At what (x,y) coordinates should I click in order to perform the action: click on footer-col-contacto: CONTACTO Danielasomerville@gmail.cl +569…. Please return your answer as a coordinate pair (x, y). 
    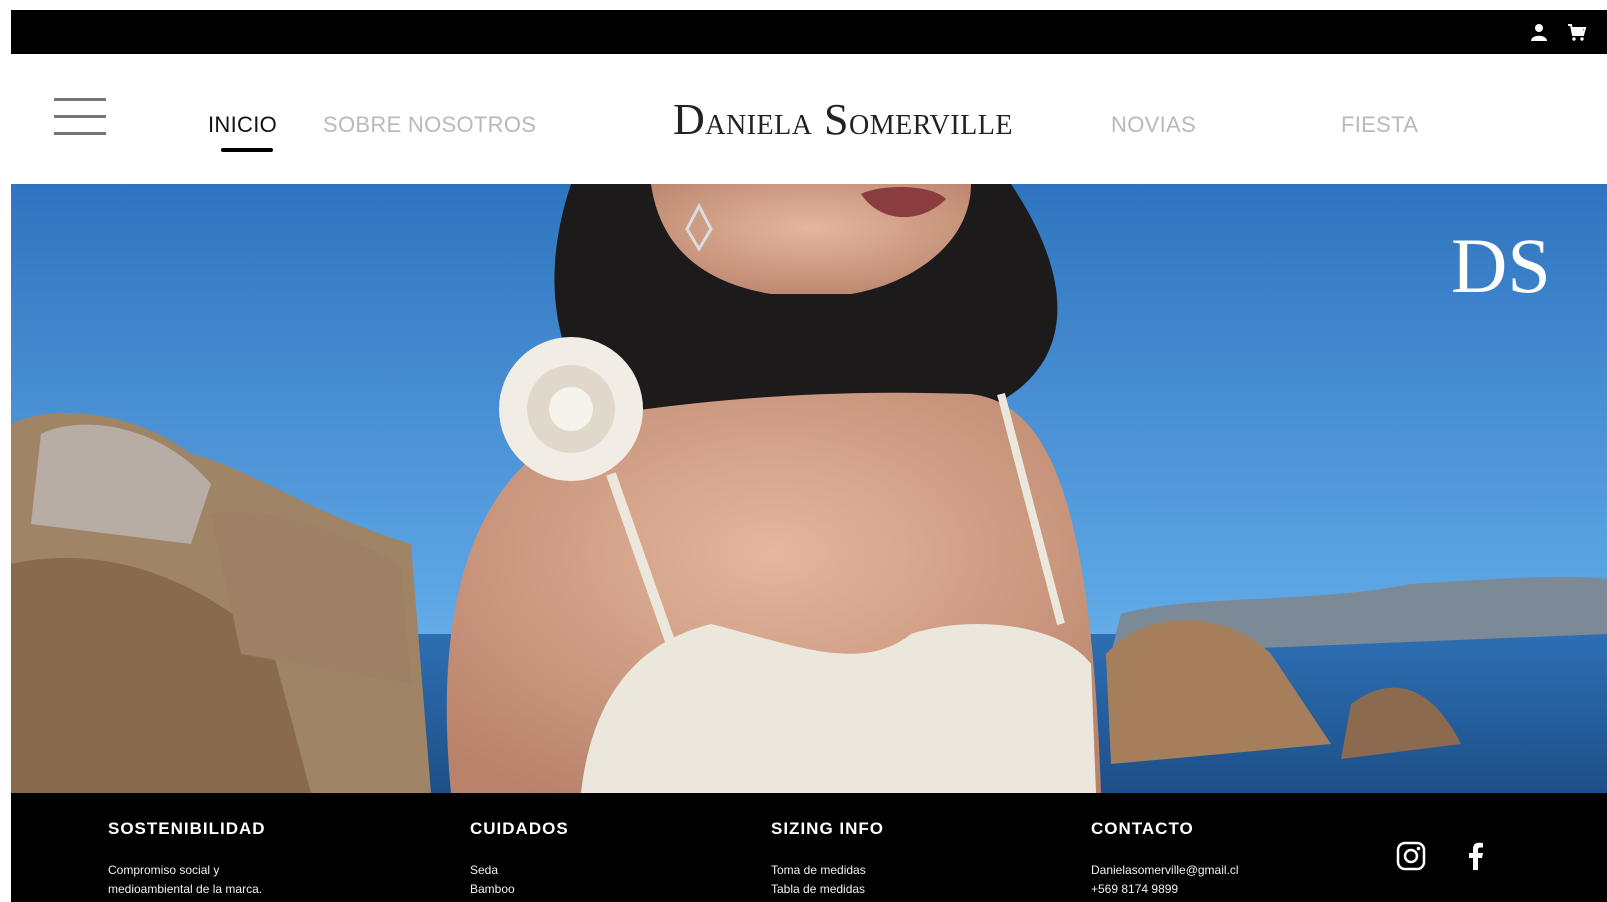
    Looking at the image, I should click on (1165, 859).